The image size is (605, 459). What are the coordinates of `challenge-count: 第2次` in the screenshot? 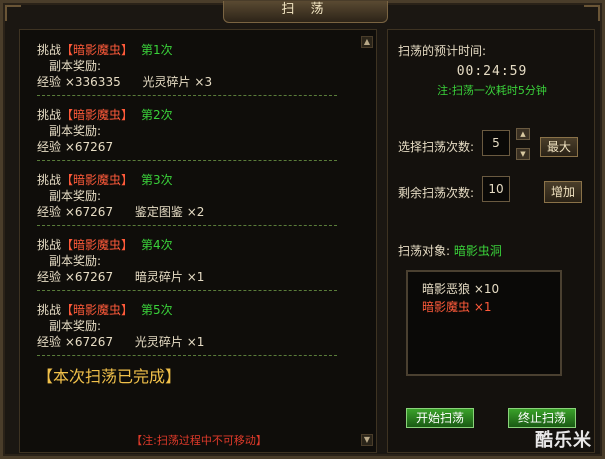 It's located at (157, 115).